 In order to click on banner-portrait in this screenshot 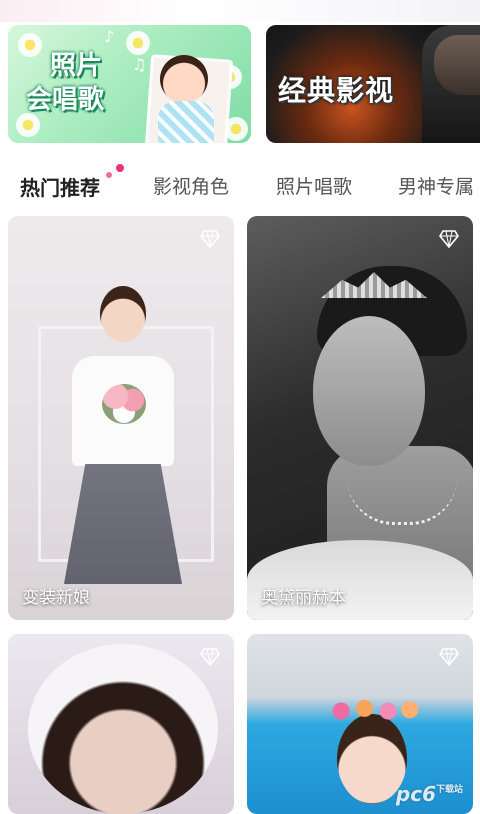, I will do `click(184, 79)`.